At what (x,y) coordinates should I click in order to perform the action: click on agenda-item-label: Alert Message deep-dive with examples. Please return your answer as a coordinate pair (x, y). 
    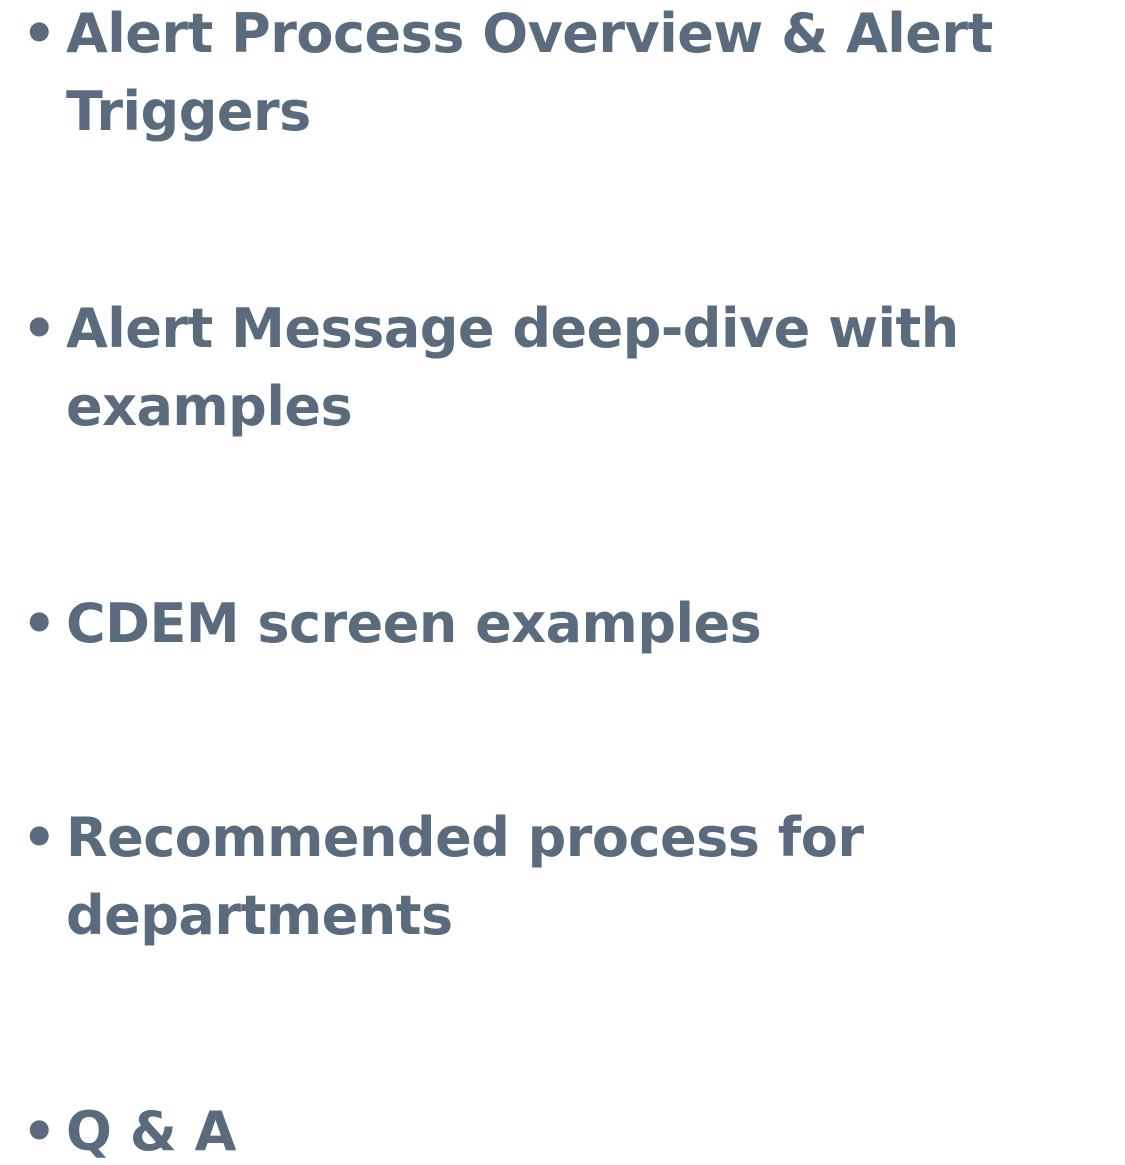
    Looking at the image, I should click on (512, 367).